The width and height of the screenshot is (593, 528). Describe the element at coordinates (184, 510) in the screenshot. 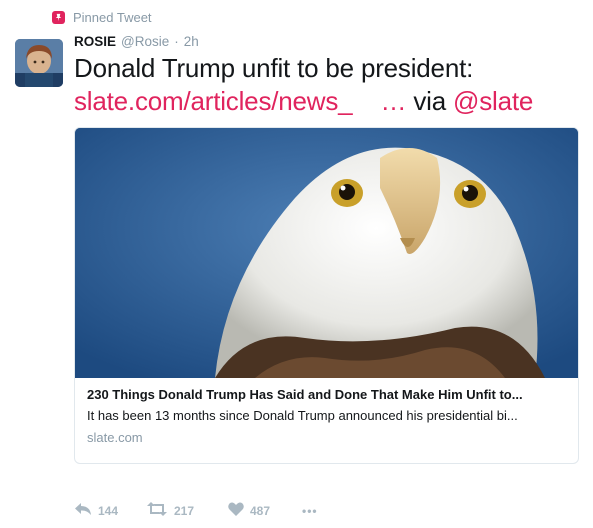

I see `retweet-count: 217` at that location.